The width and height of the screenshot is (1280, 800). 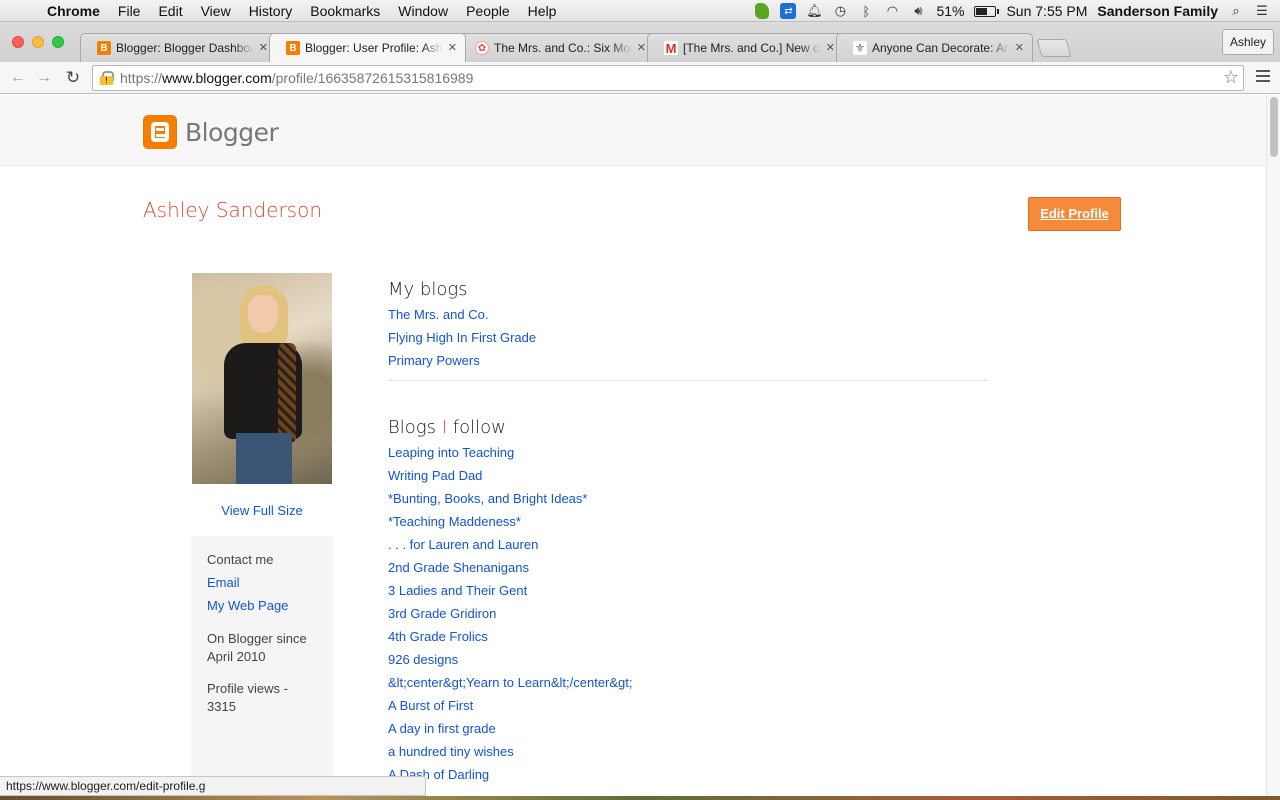 I want to click on spotlight-search-icon: ⌕, so click(x=1236, y=11).